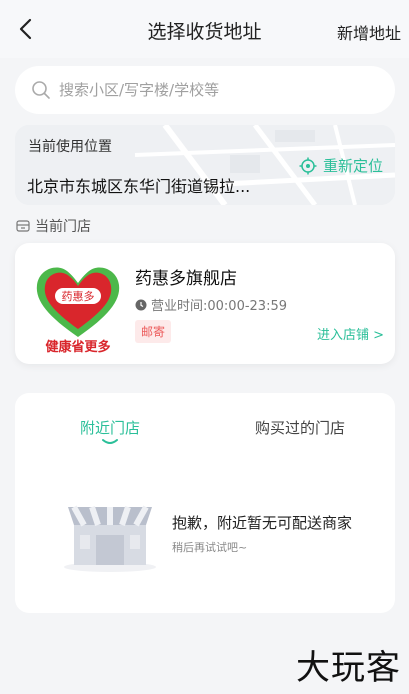 The height and width of the screenshot is (694, 409). I want to click on store-hours: 营业时间:00:00-23:59, so click(211, 304).